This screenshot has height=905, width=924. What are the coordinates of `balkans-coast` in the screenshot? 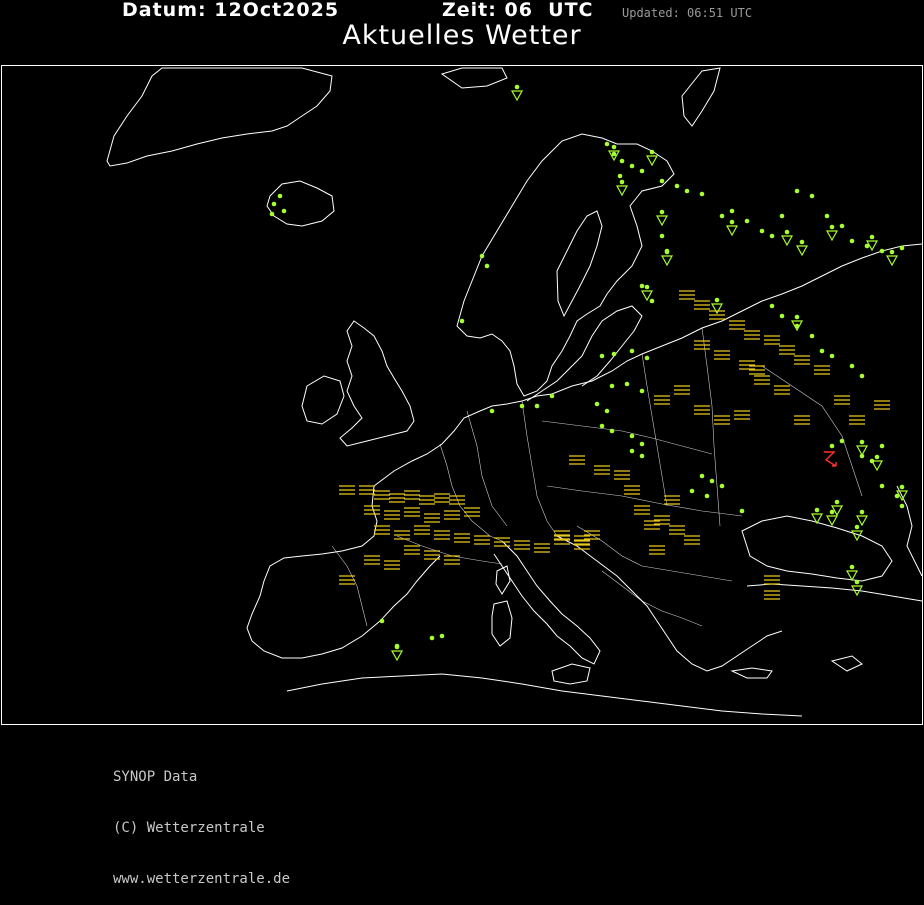 It's located at (669, 603).